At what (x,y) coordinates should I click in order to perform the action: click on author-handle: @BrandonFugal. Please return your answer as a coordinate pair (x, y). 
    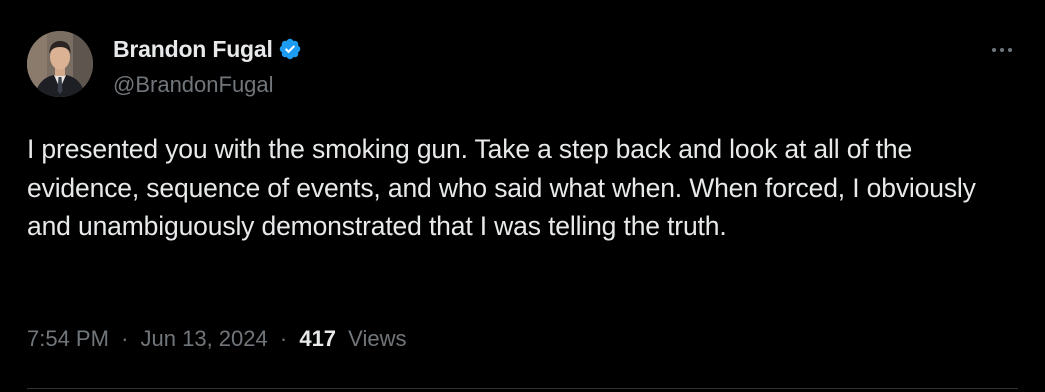
    Looking at the image, I should click on (193, 85).